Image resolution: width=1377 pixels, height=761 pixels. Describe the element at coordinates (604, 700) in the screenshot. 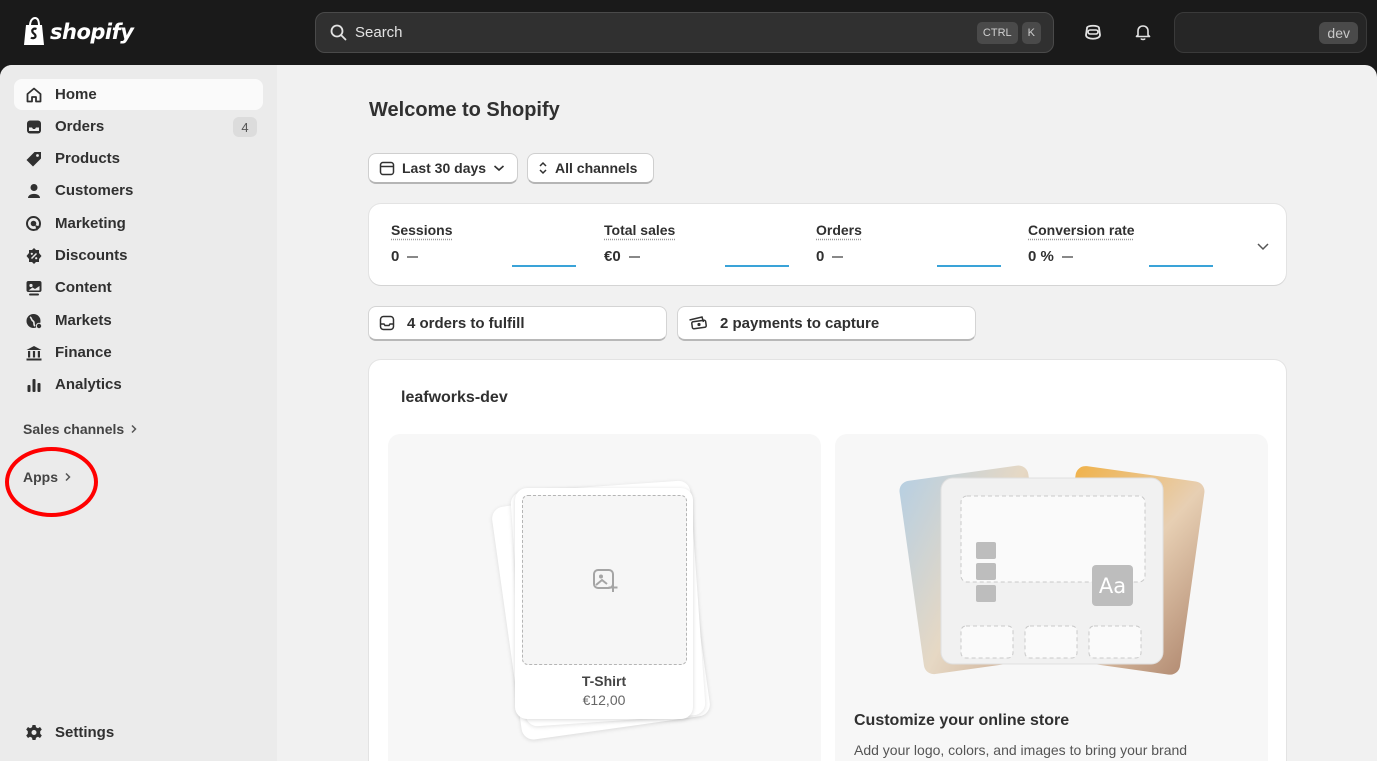

I see `product-price: €12,00` at that location.